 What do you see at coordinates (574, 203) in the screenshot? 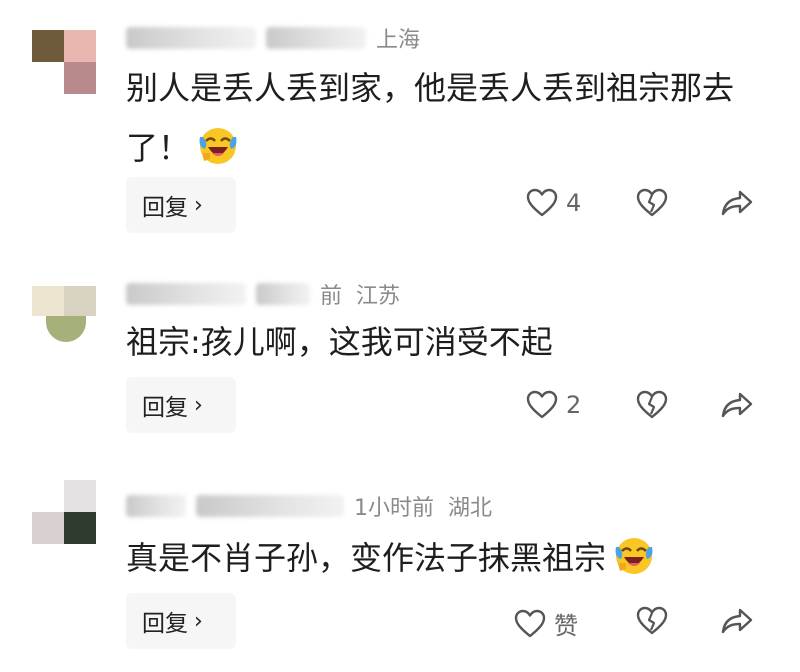
I see `like-count: 4` at bounding box center [574, 203].